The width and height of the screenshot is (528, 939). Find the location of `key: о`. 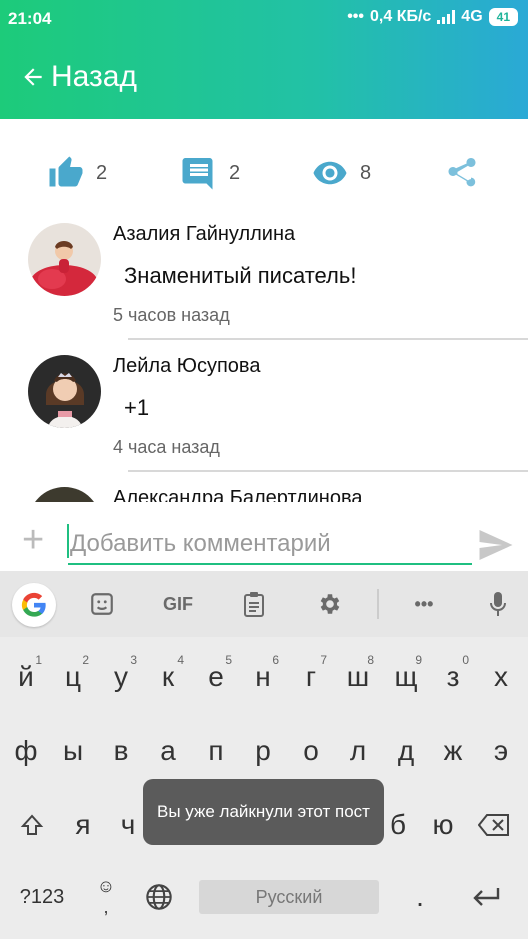

key: о is located at coordinates (311, 751).